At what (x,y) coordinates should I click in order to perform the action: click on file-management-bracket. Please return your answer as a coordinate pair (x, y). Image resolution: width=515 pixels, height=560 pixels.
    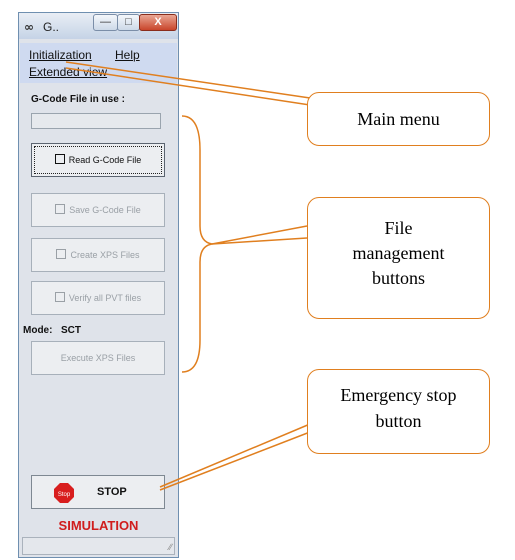
    Looking at the image, I should click on (197, 244).